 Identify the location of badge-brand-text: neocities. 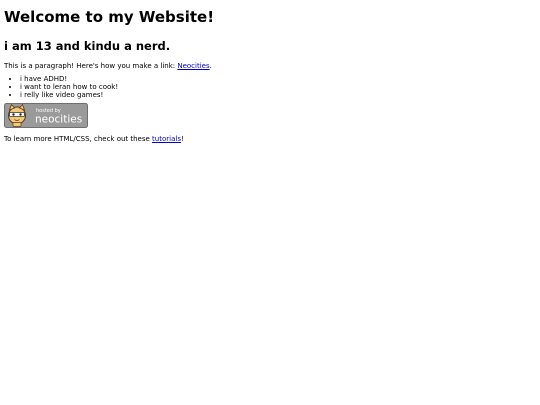
(58, 120).